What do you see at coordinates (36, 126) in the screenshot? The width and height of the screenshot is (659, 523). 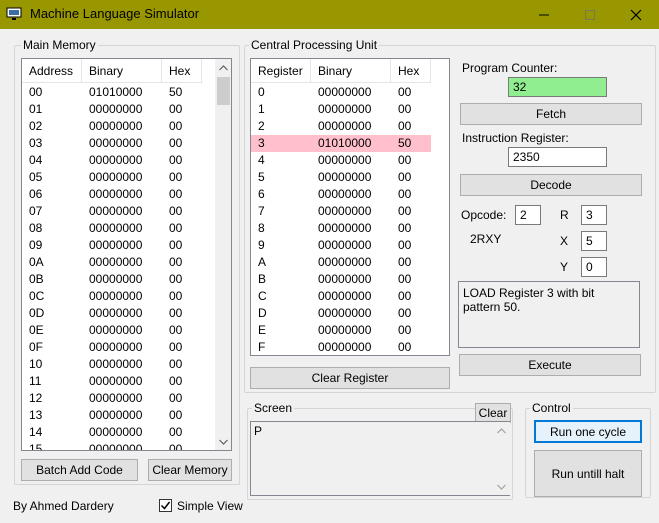 I see `memory-row-address: 02` at bounding box center [36, 126].